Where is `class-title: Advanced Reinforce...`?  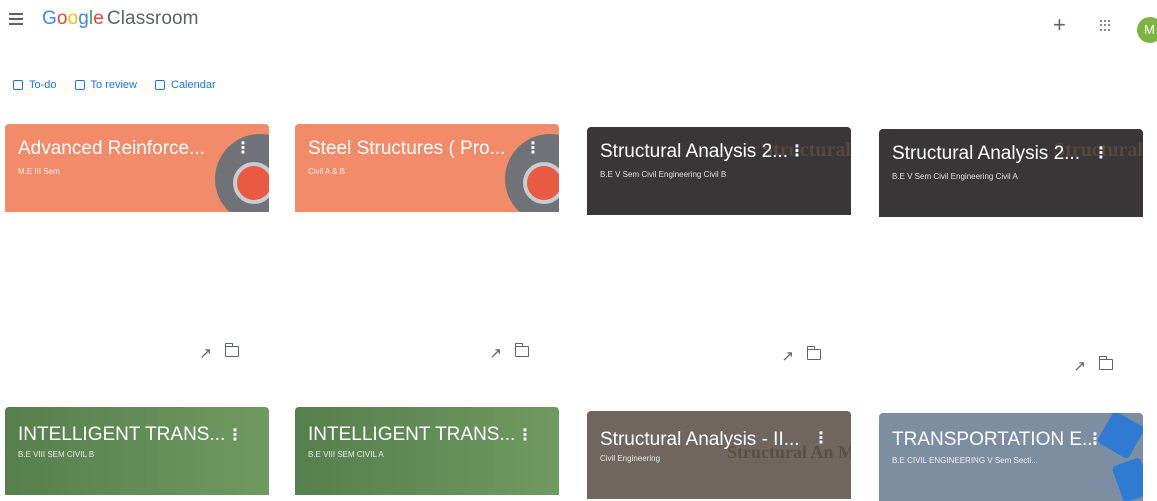
class-title: Advanced Reinforce... is located at coordinates (111, 149).